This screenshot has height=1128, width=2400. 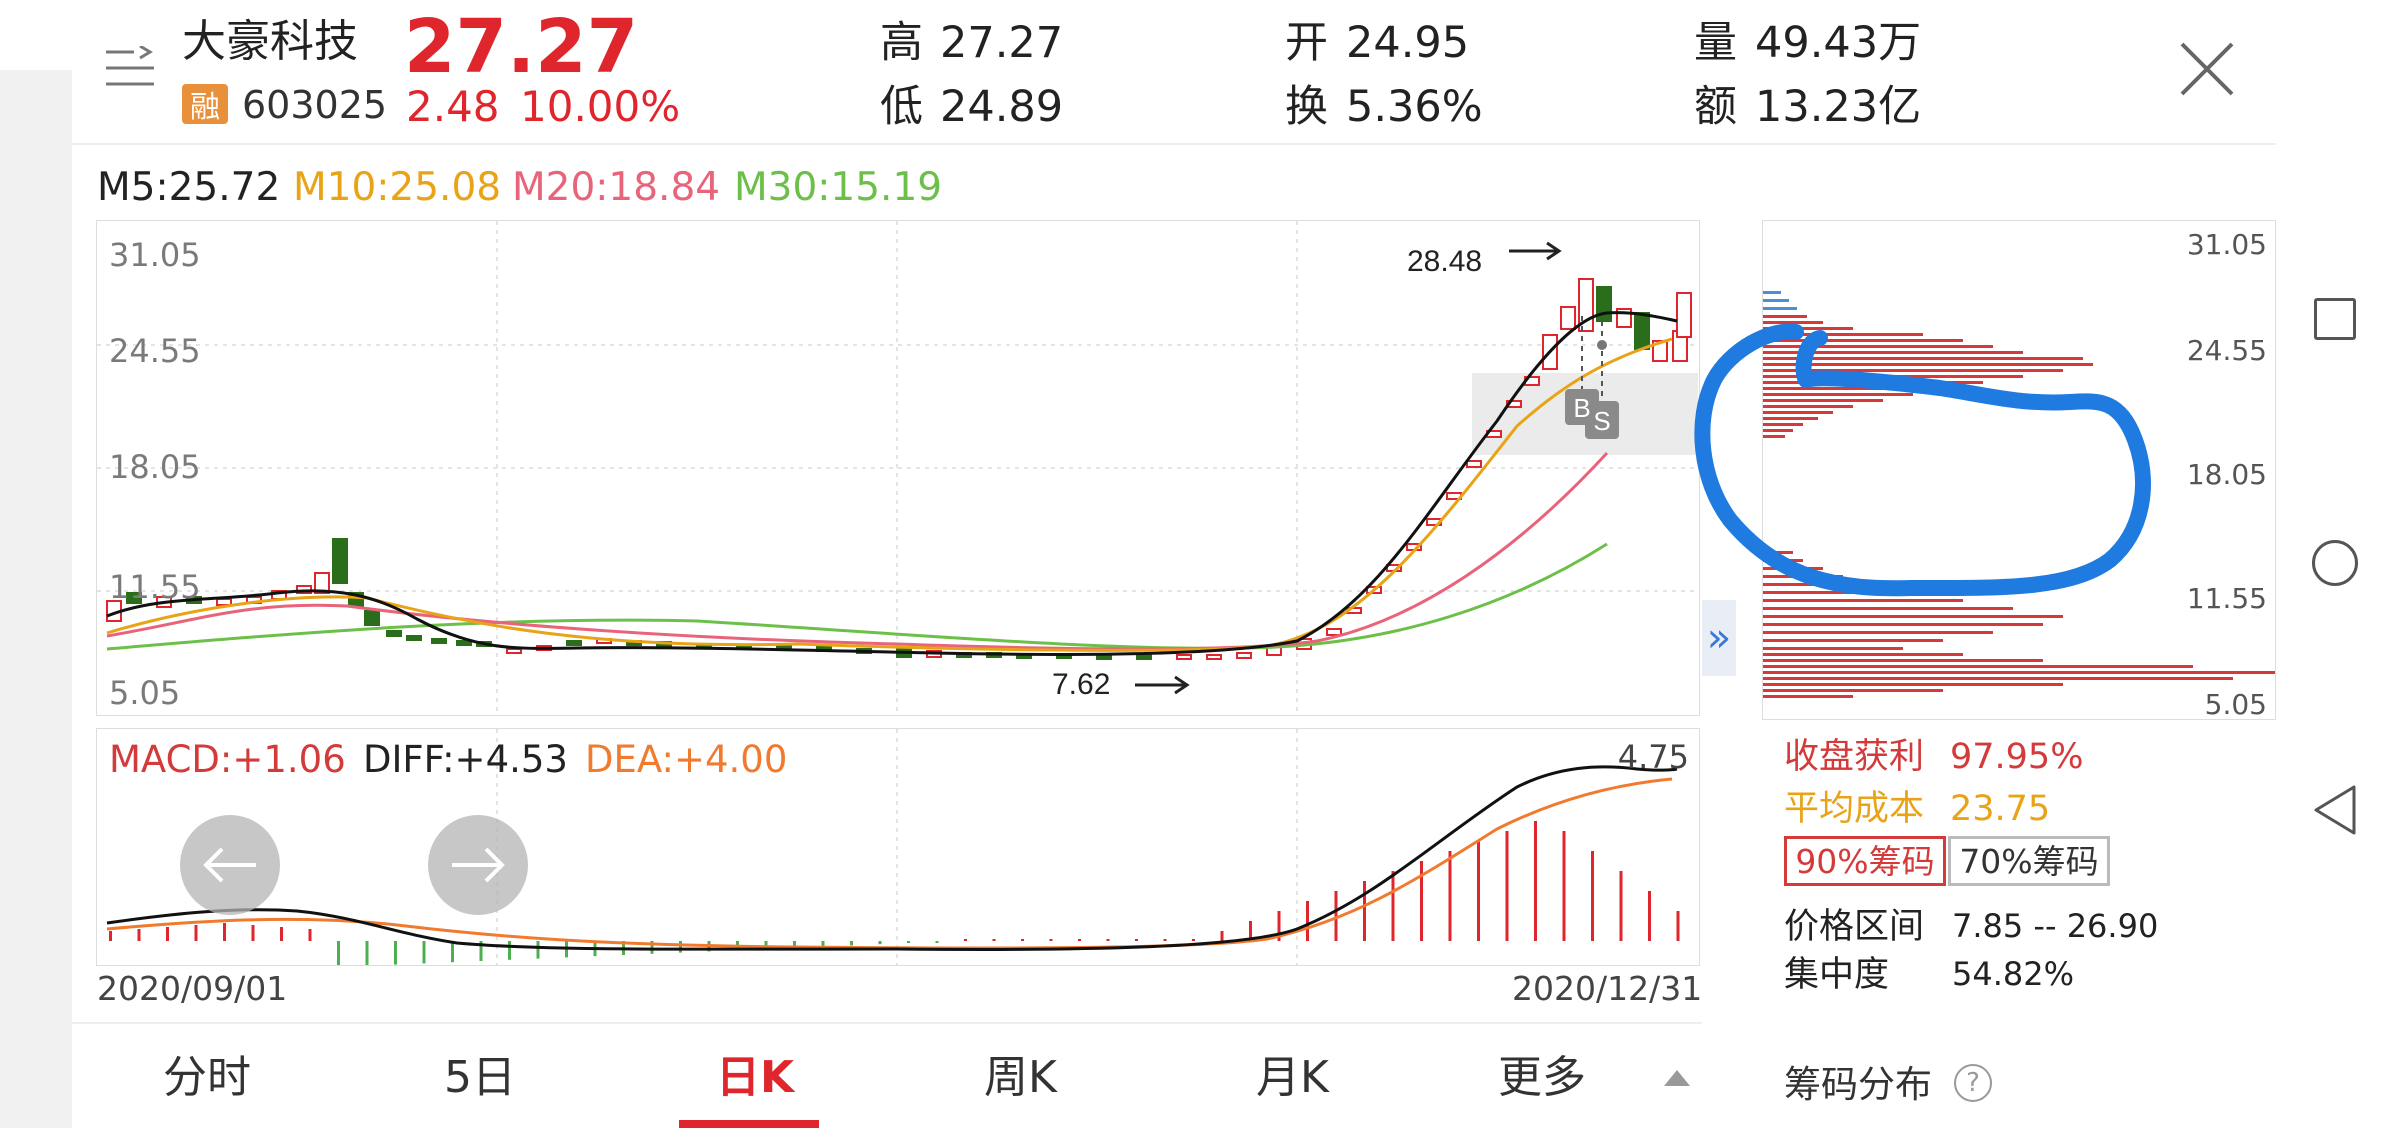 What do you see at coordinates (2335, 319) in the screenshot?
I see `recent-apps-icon` at bounding box center [2335, 319].